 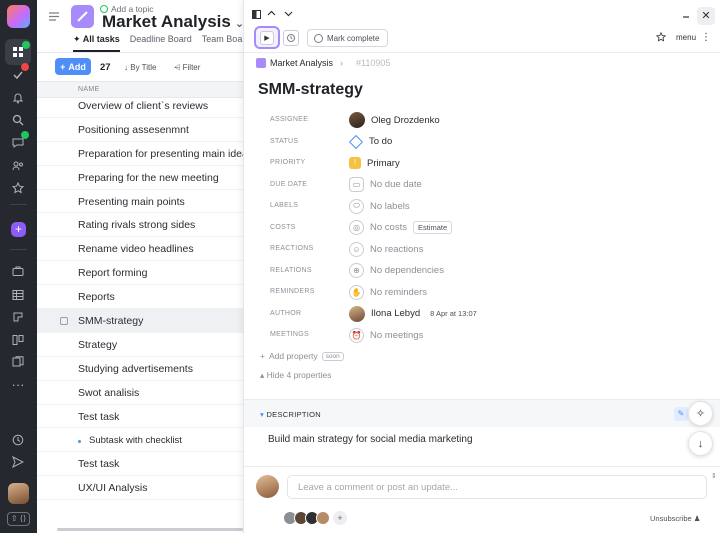 What do you see at coordinates (356, 206) in the screenshot?
I see `tag-icon: ⬭` at bounding box center [356, 206].